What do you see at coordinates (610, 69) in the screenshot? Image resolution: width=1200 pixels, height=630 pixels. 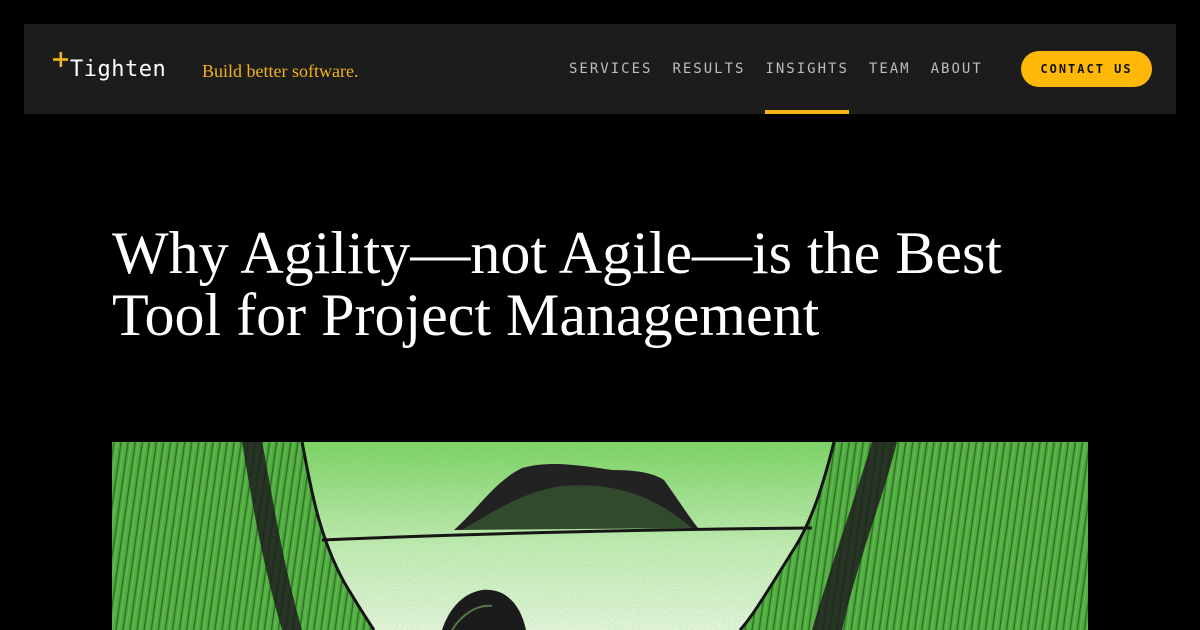 I see `nav-services: SERVICES` at bounding box center [610, 69].